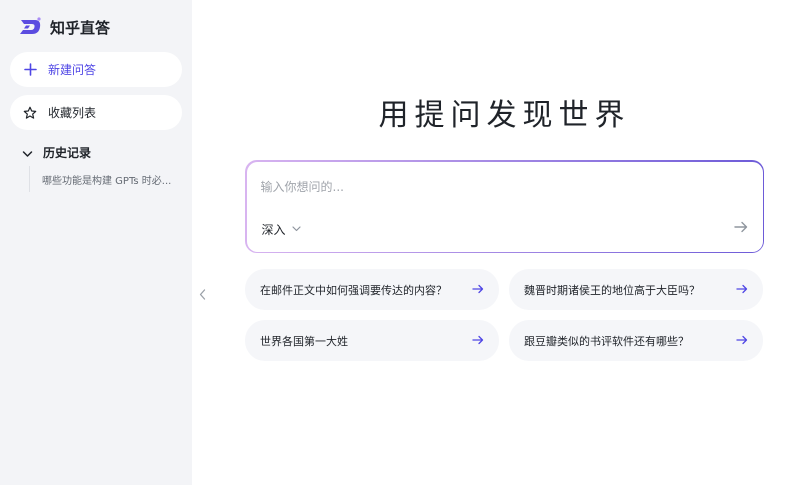  I want to click on question-input-box: 深入, so click(504, 206).